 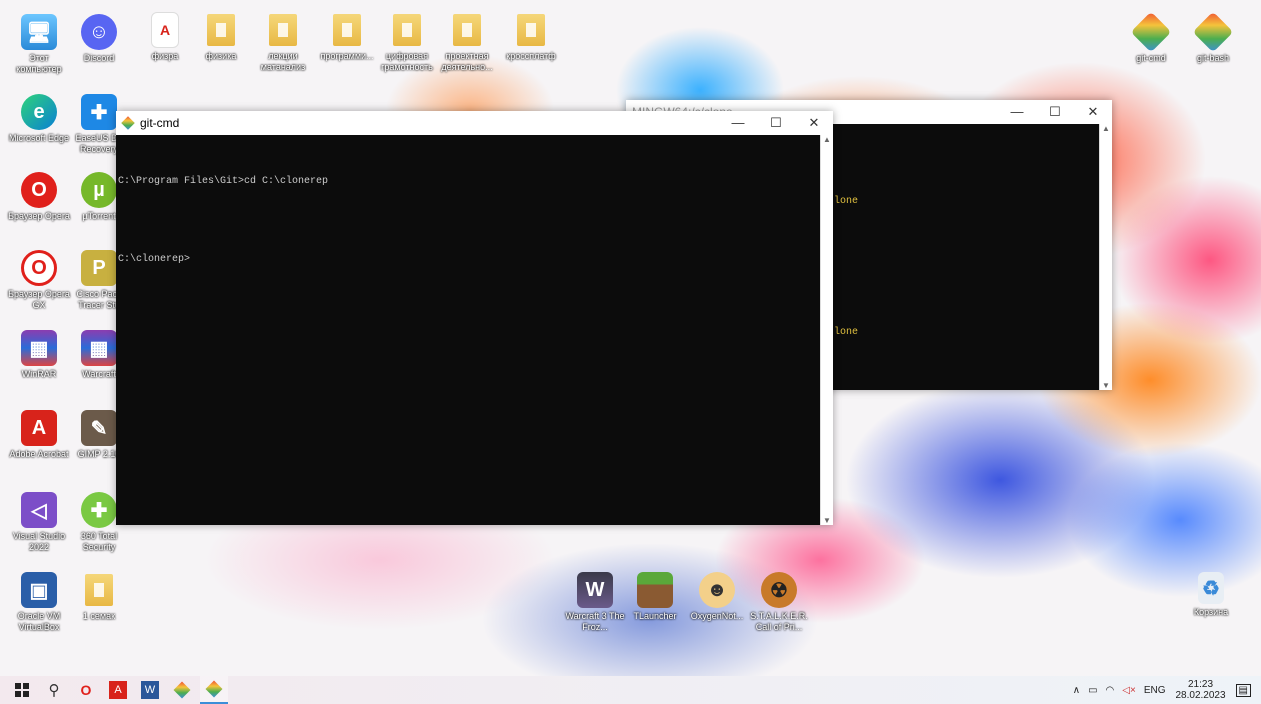 I want to click on desktop-icon-fizika: физика, so click(x=221, y=37).